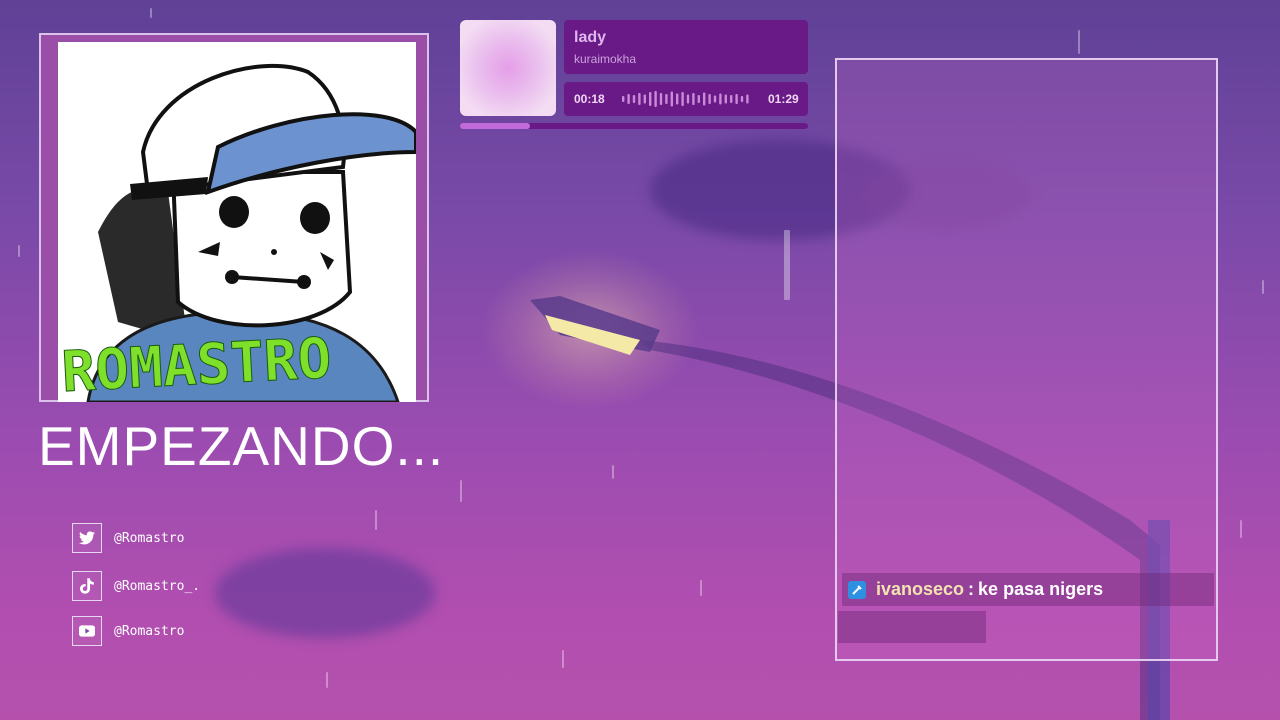  Describe the element at coordinates (196, 364) in the screenshot. I see `avatar-logo: ROMASTRO` at that location.